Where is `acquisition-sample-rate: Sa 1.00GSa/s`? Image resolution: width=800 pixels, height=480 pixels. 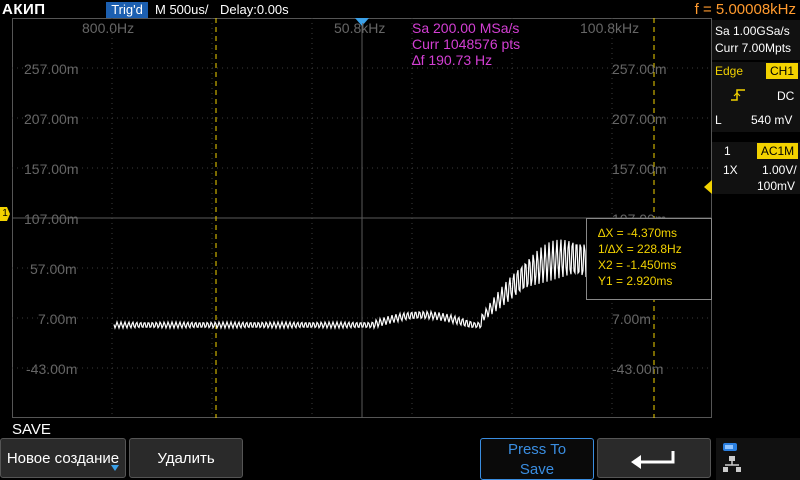
acquisition-sample-rate: Sa 1.00GSa/s is located at coordinates (752, 31).